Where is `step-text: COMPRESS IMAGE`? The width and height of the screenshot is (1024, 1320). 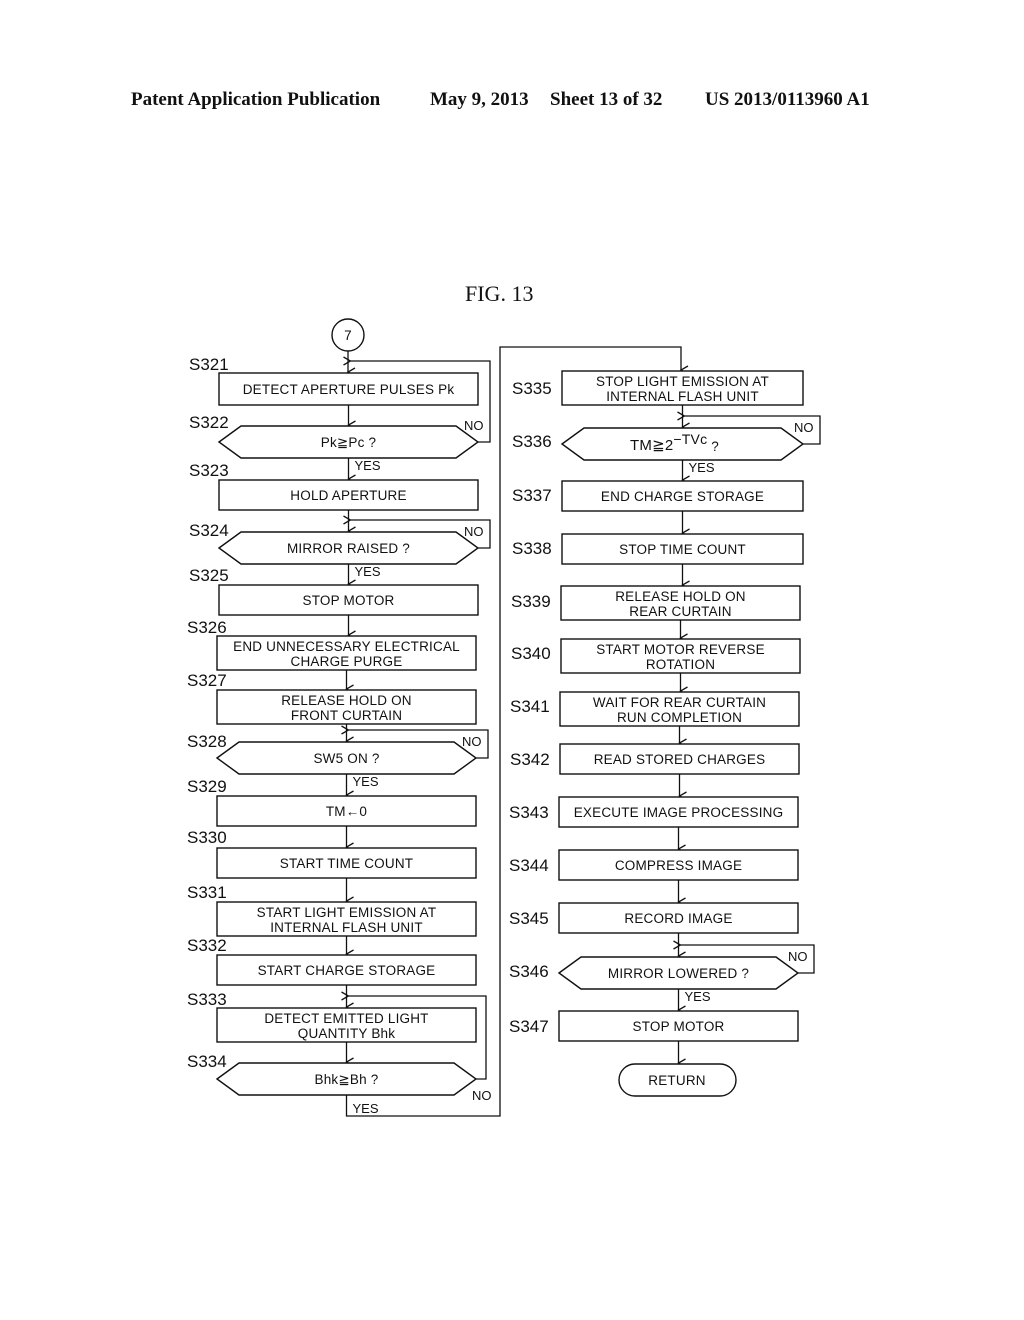
step-text: COMPRESS IMAGE is located at coordinates (678, 865).